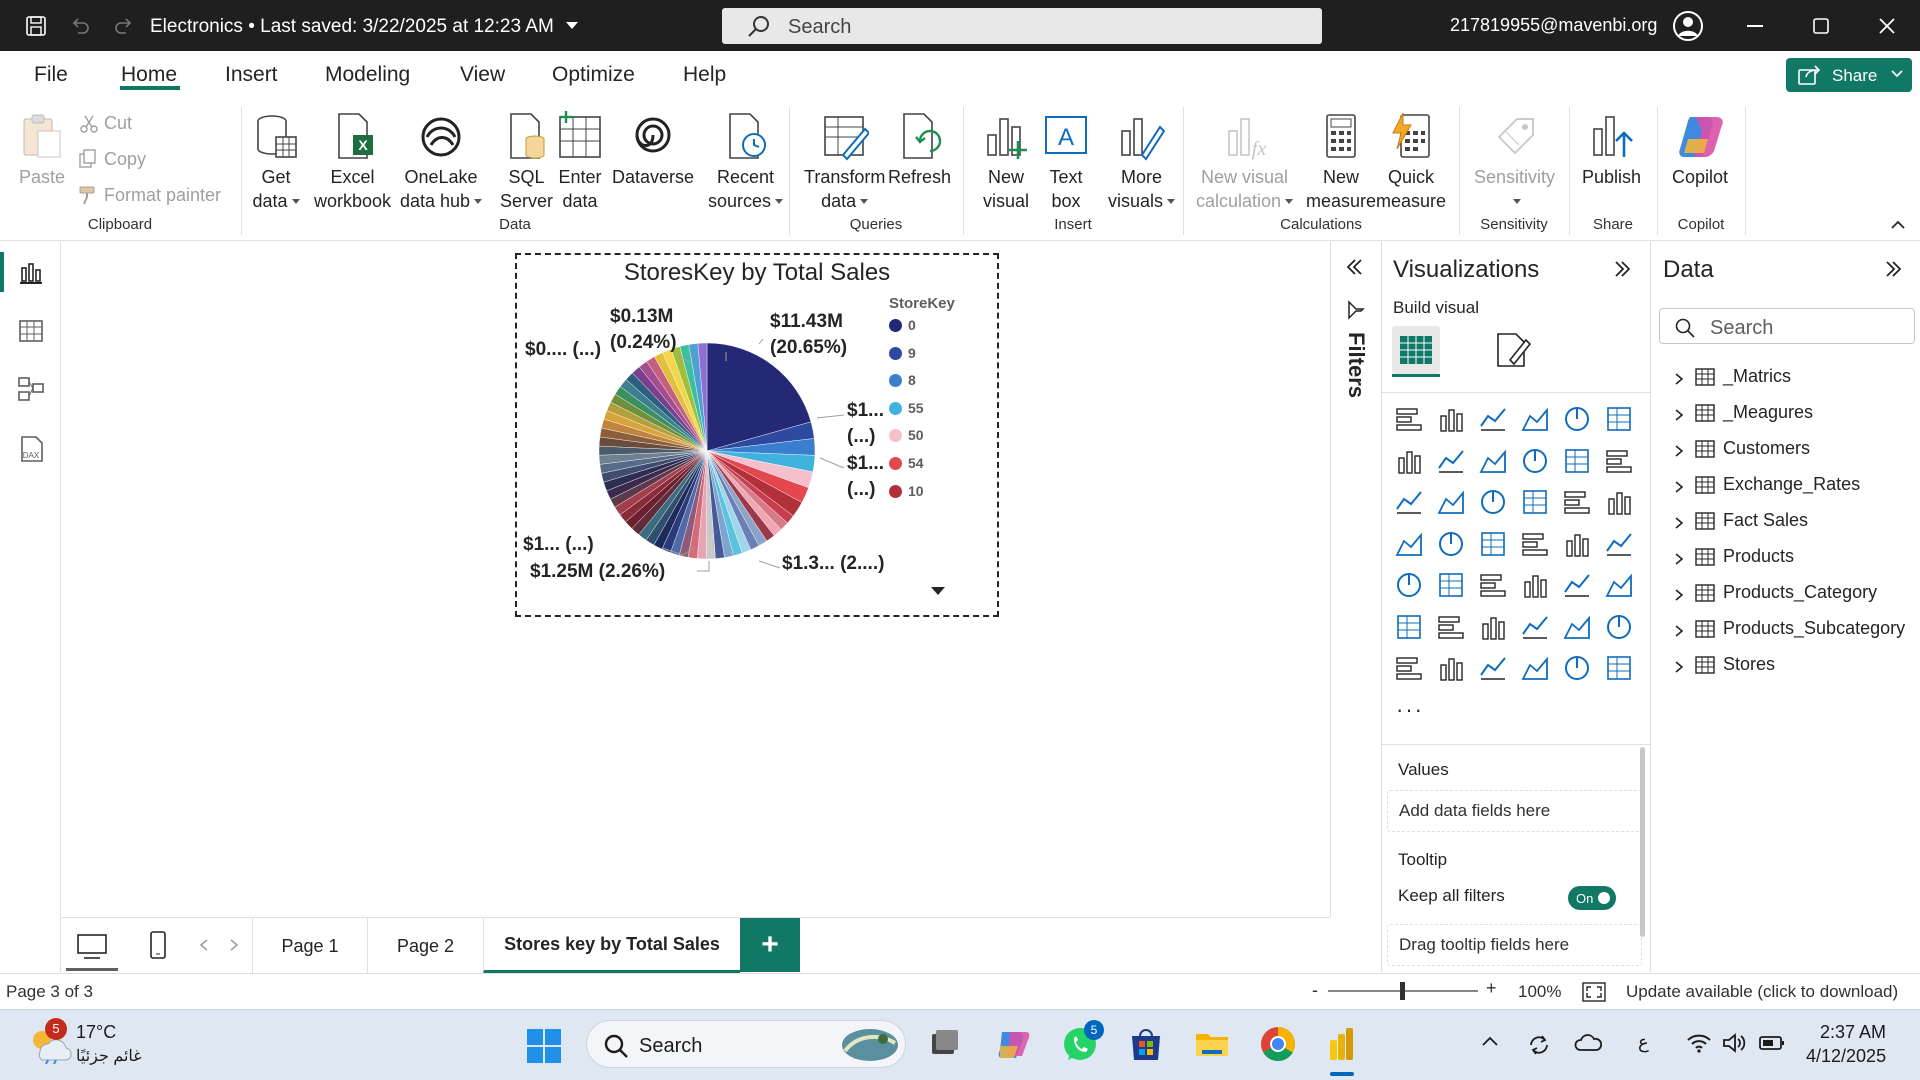 The image size is (1920, 1080). What do you see at coordinates (1766, 484) in the screenshot?
I see `table-item: Exchange_Rates` at bounding box center [1766, 484].